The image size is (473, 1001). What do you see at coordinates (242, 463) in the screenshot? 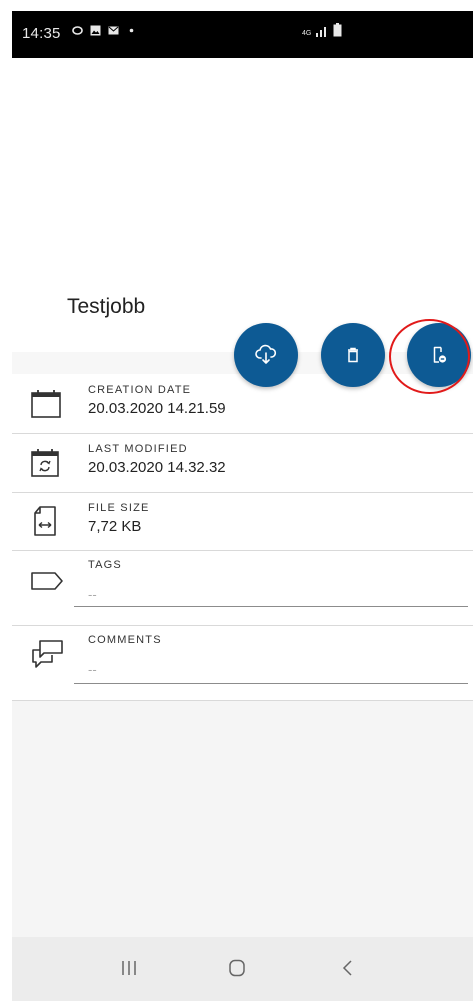
I see `last-modified-row: LAST MODIFIED 20.03.2020 14.32.32` at bounding box center [242, 463].